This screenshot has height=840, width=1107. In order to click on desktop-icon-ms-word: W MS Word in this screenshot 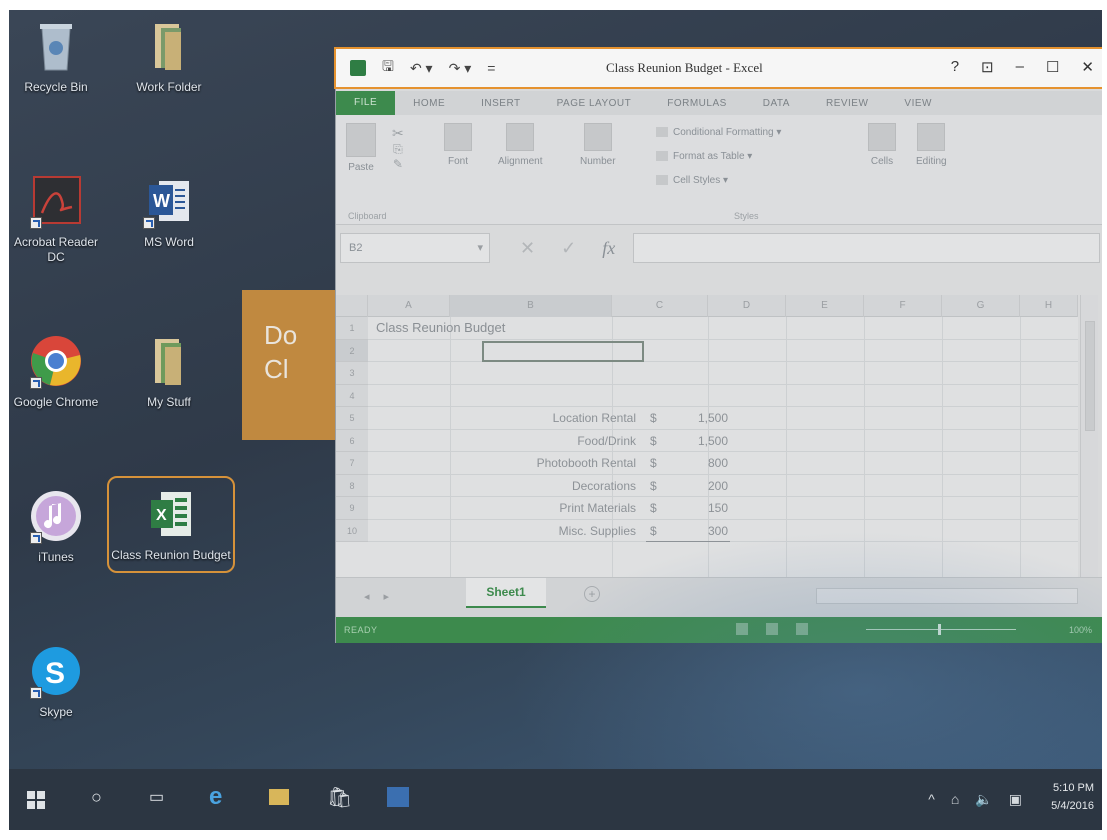, I will do `click(169, 211)`.